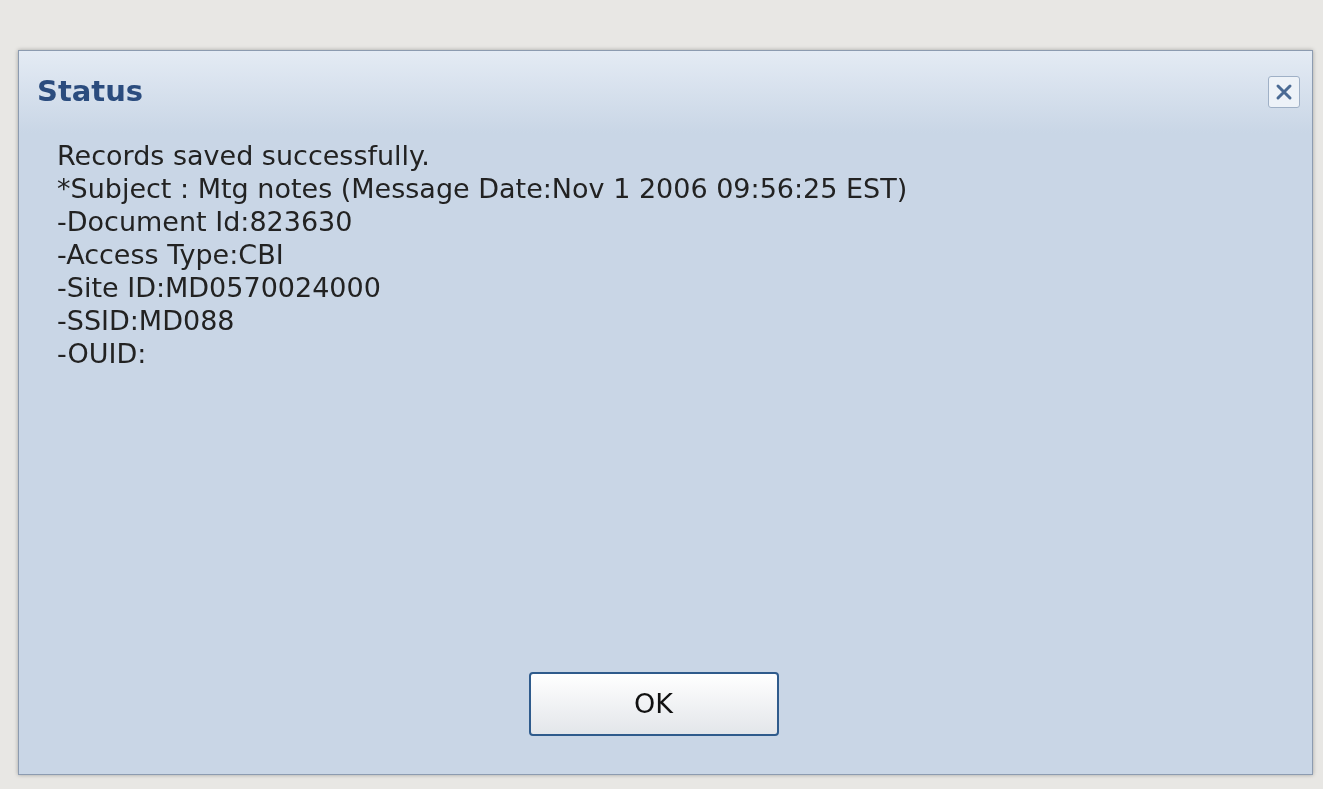 This screenshot has height=789, width=1323. Describe the element at coordinates (205, 221) in the screenshot. I see `message-line: -Document Id:823630` at that location.